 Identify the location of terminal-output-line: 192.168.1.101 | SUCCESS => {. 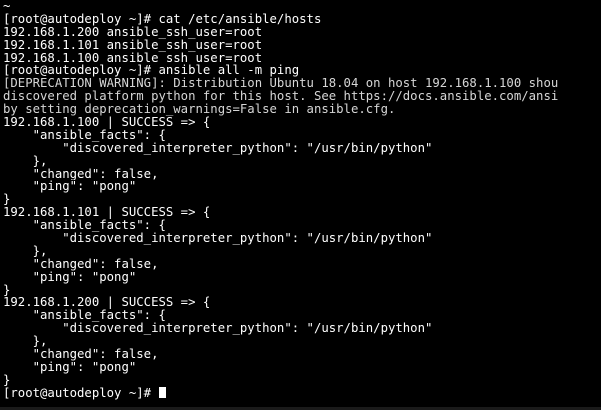
(107, 213).